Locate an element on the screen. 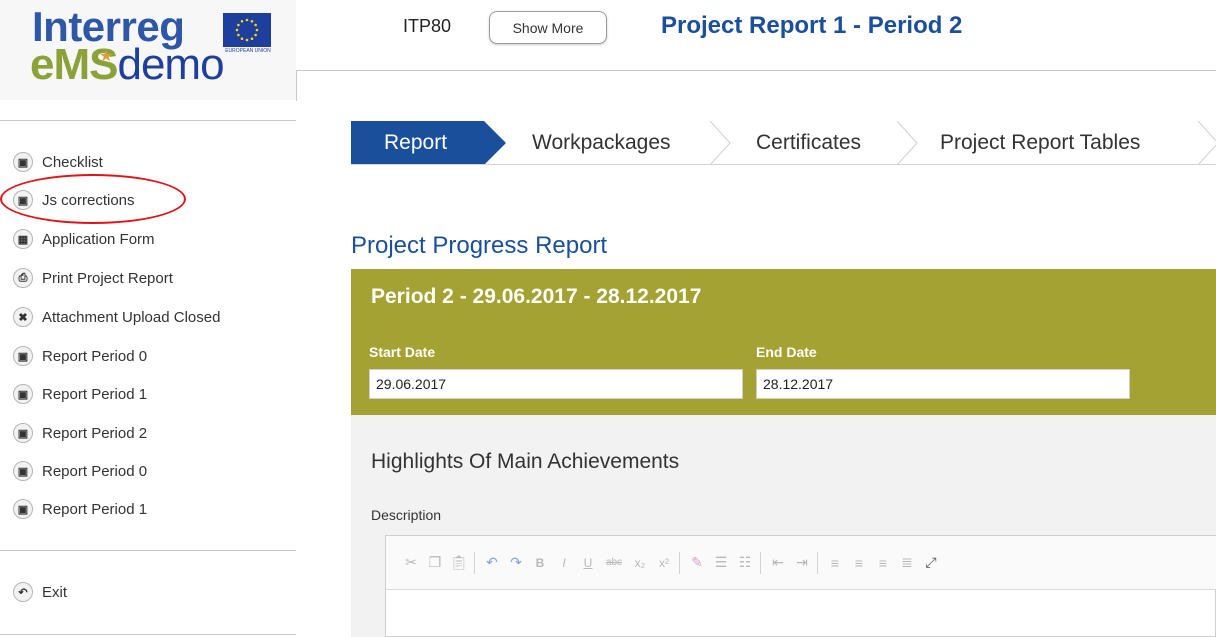 This screenshot has width=1216, height=637. maximize-icon: ⤢ is located at coordinates (931, 563).